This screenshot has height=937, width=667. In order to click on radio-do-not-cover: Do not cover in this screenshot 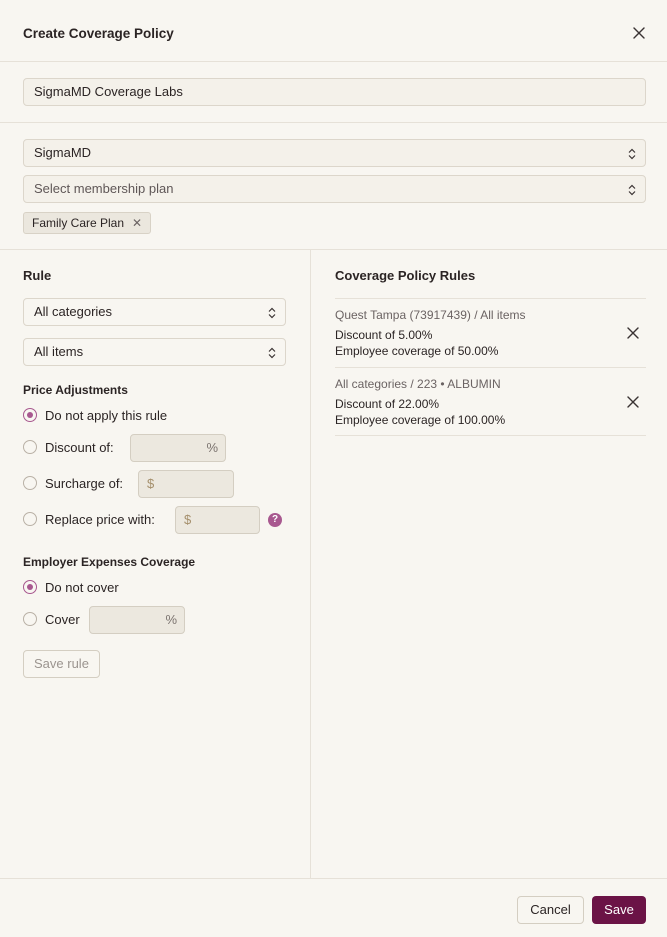, I will do `click(71, 587)`.